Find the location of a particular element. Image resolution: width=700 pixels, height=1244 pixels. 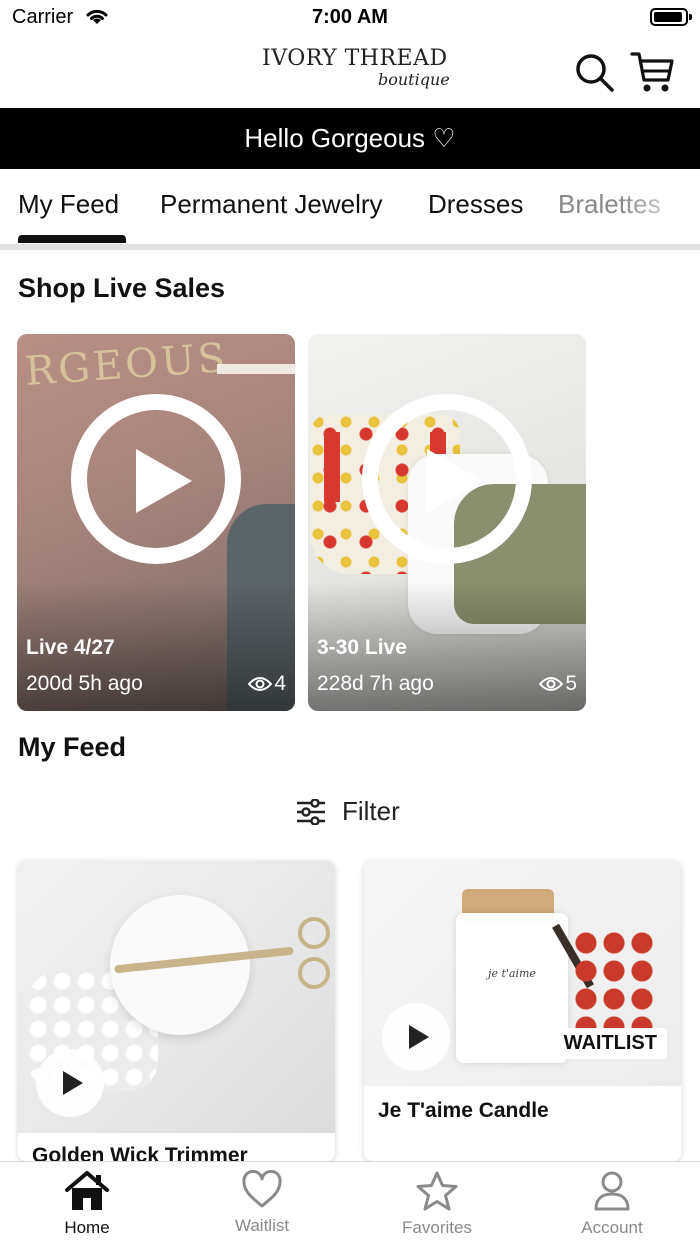

view-count: 4 is located at coordinates (280, 683).